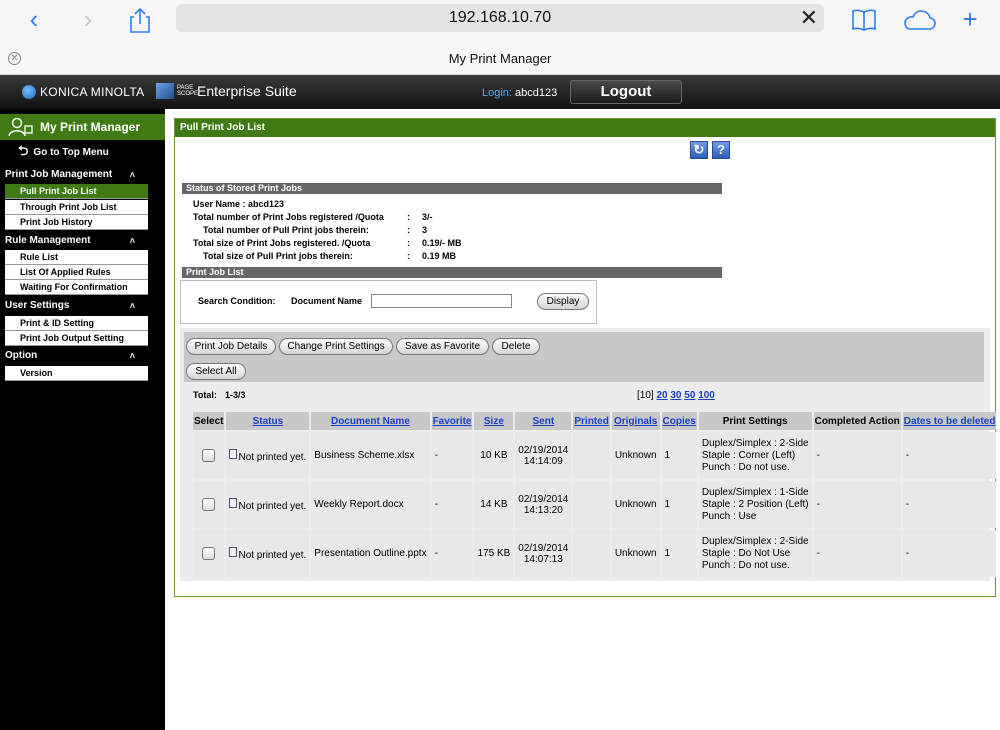 The width and height of the screenshot is (1000, 730). Describe the element at coordinates (82, 306) in the screenshot. I see `section-user-settings: User Settings ˄` at that location.